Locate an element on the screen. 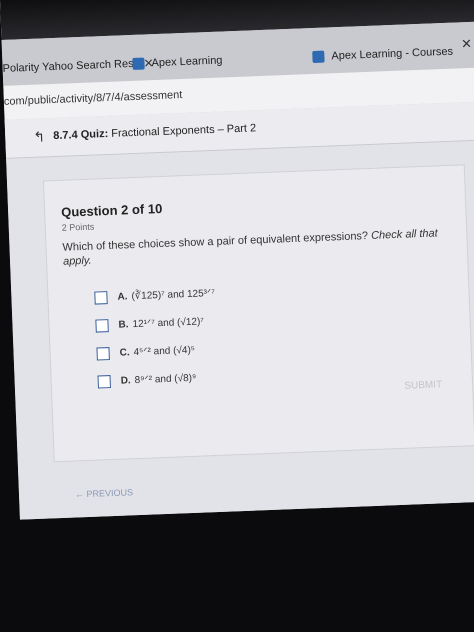  choice-b: B. 12¹ᐟ⁷ and (√12)⁷ is located at coordinates (150, 324).